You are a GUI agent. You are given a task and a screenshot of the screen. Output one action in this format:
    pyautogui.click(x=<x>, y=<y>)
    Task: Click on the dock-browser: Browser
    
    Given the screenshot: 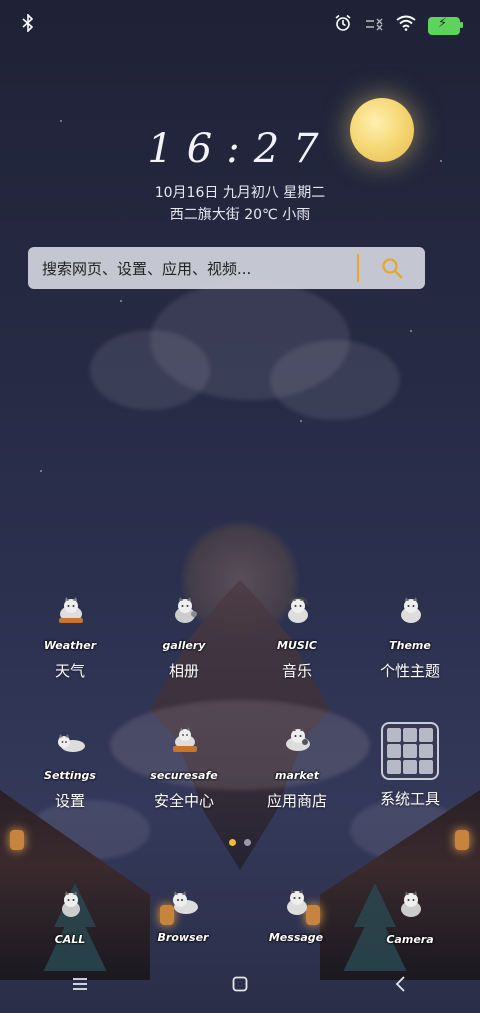 What is the action you would take?
    pyautogui.click(x=183, y=918)
    